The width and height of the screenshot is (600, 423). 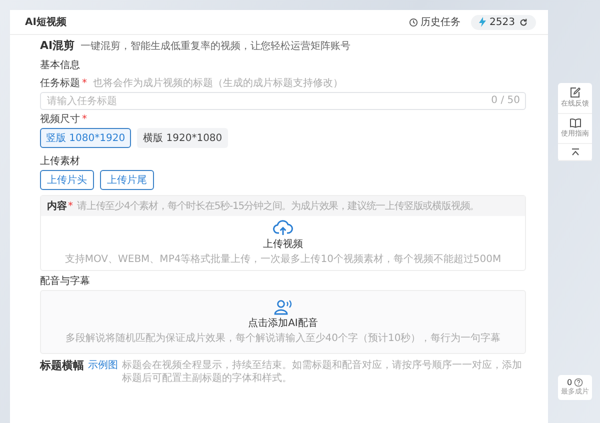 What do you see at coordinates (579, 382) in the screenshot?
I see `help-icon` at bounding box center [579, 382].